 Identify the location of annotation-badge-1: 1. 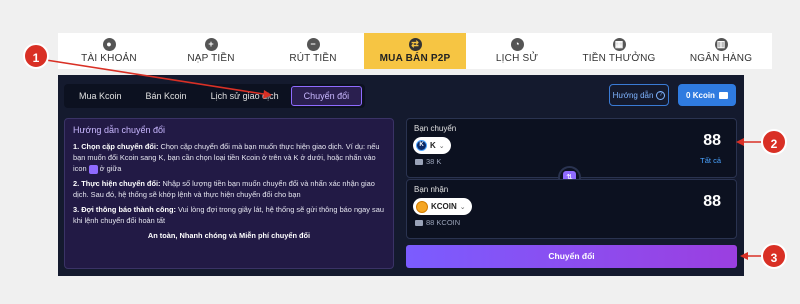
(36, 56).